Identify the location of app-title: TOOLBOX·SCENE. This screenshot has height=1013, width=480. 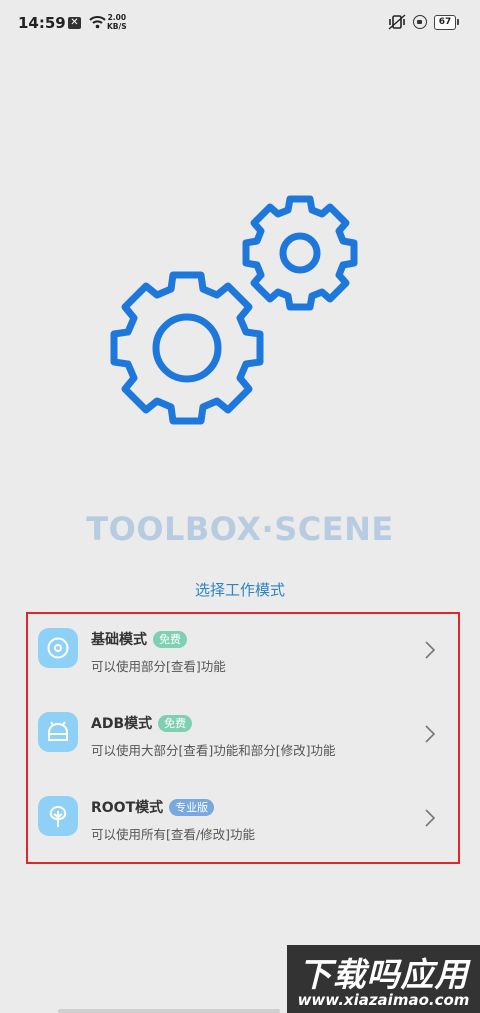
(240, 529).